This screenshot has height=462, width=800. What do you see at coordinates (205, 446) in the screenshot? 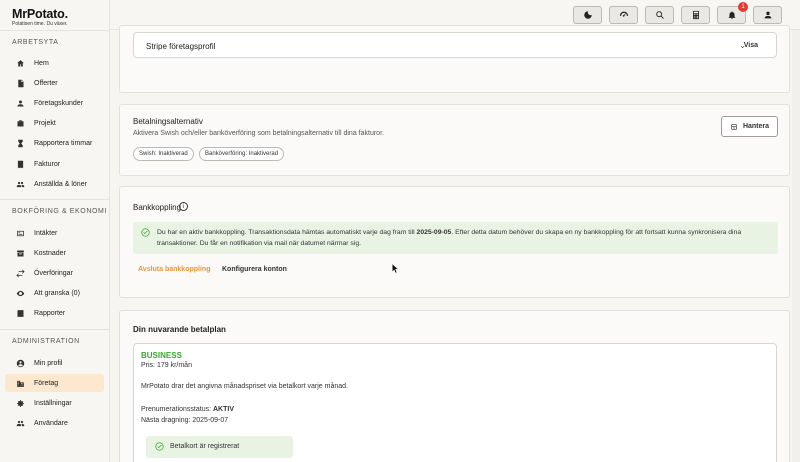
I see `card-registered-text: Betalkort är registrerat` at bounding box center [205, 446].